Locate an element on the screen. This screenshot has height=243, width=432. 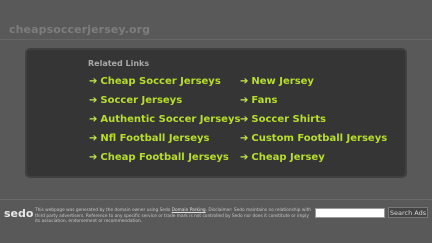
related-link-custom-football-jerseys: ➔ Custom Football Jerseys is located at coordinates (313, 139).